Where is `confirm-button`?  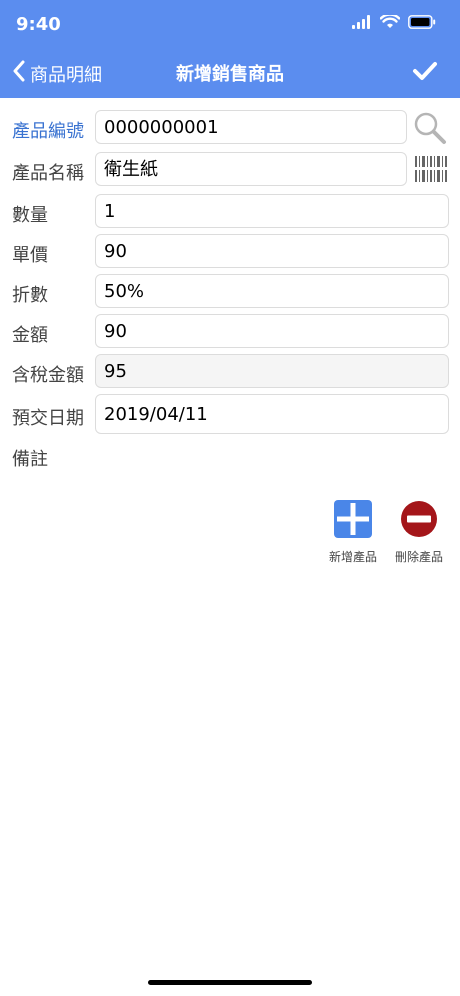
confirm-button is located at coordinates (425, 73).